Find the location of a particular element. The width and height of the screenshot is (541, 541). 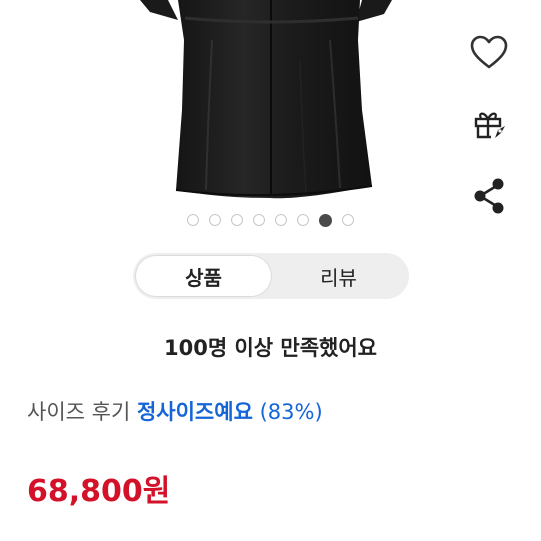

carousel-pagination is located at coordinates (270, 220).